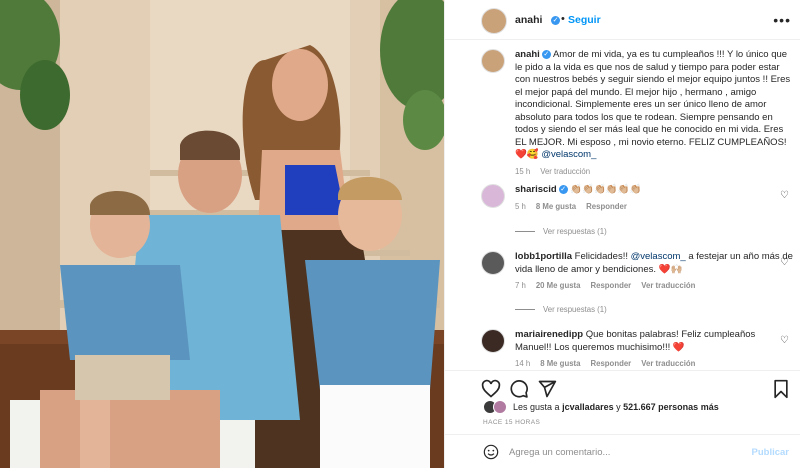 The image size is (800, 468). What do you see at coordinates (520, 285) in the screenshot?
I see `comment-time: 7 h` at bounding box center [520, 285].